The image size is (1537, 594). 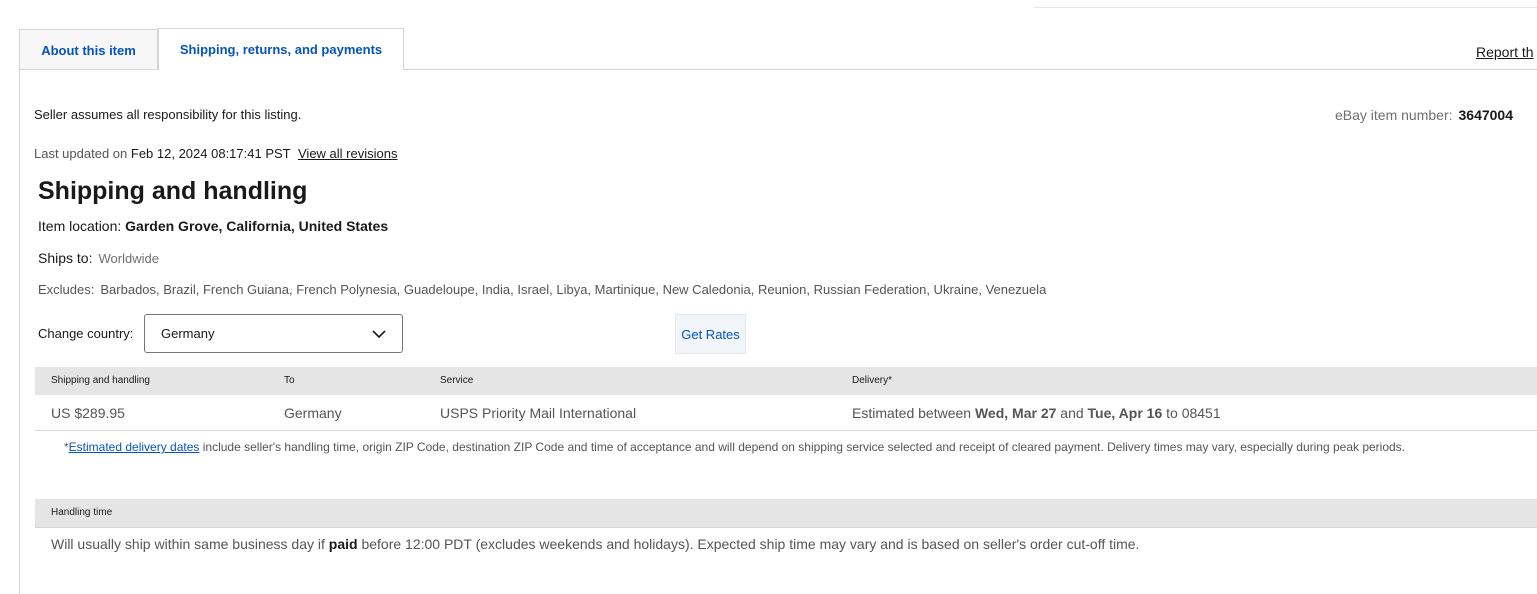 What do you see at coordinates (1486, 115) in the screenshot?
I see `item-number-value: 3647004` at bounding box center [1486, 115].